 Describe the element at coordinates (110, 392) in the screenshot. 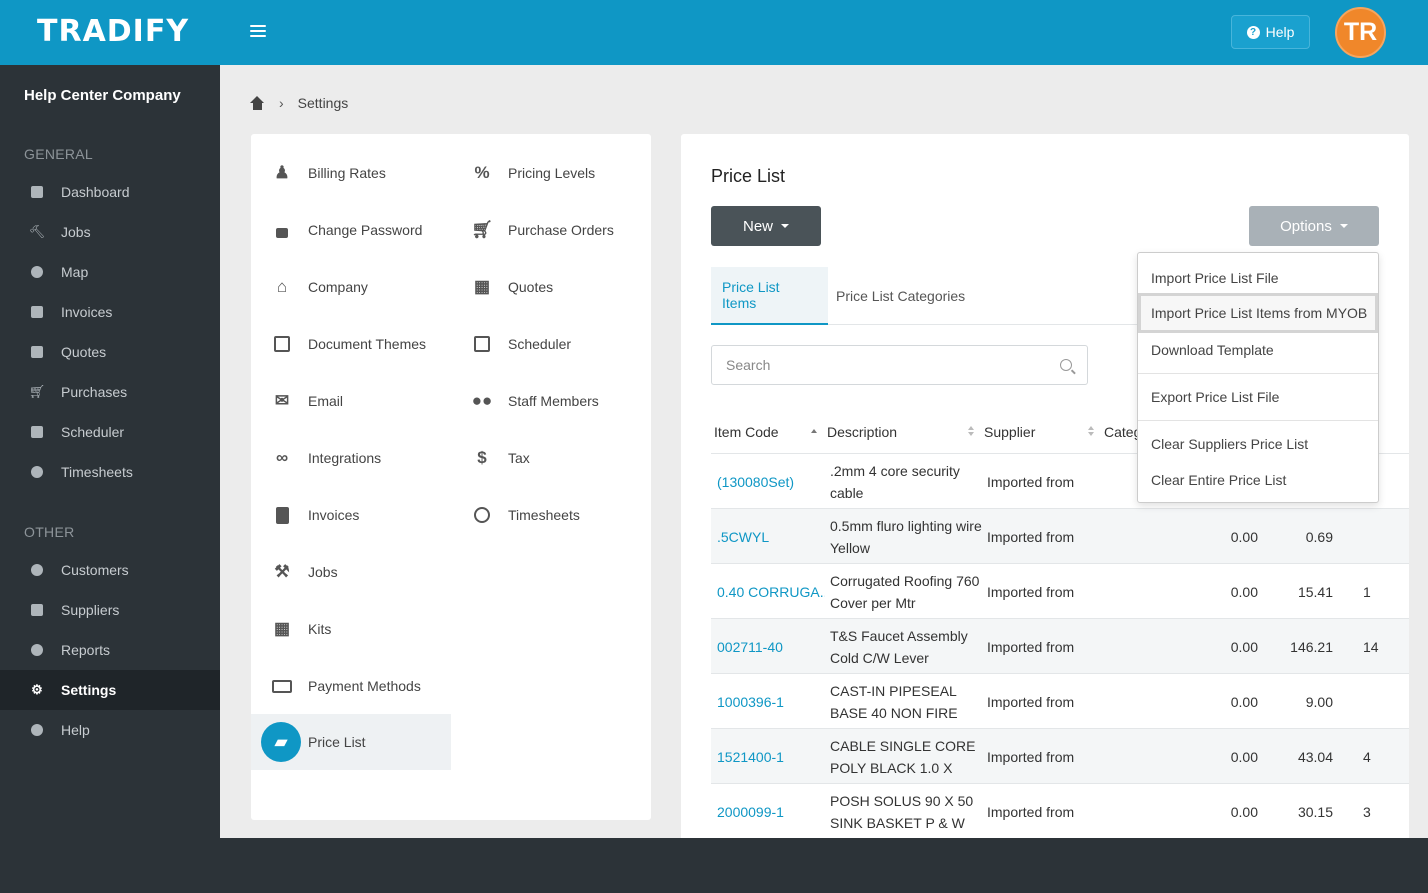

I see `sidebar-item-purchases: 🛒︎ Purchases` at that location.